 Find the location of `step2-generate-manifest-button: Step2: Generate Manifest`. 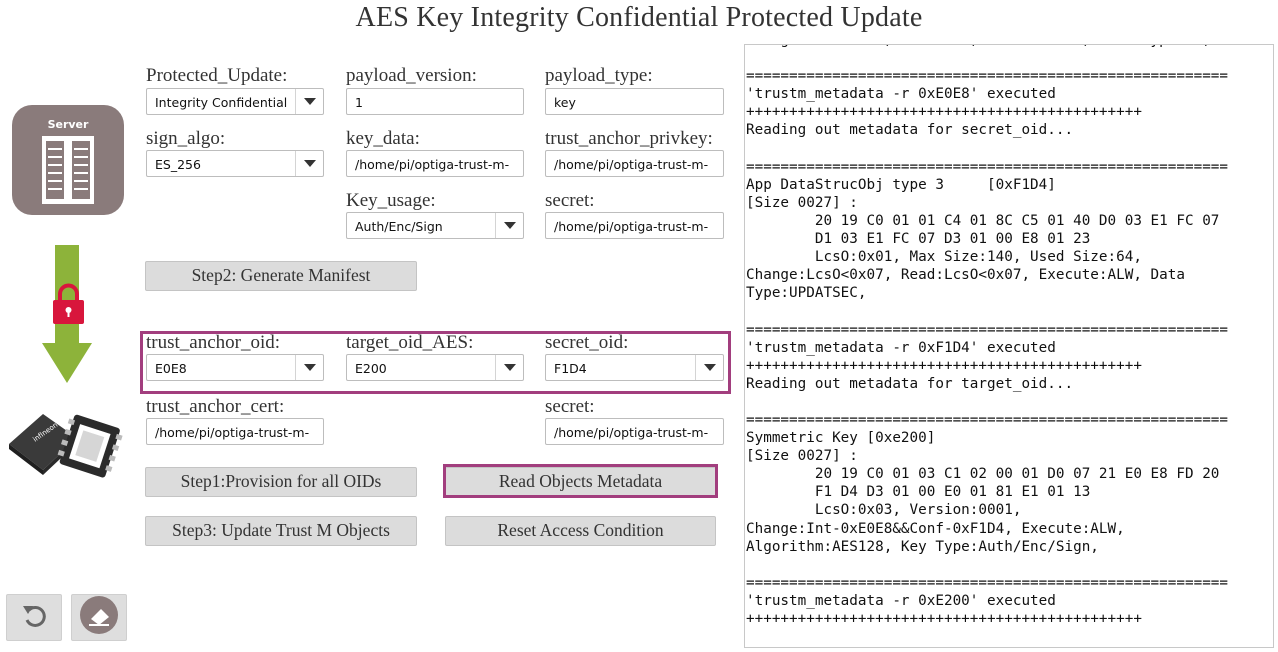

step2-generate-manifest-button: Step2: Generate Manifest is located at coordinates (281, 276).